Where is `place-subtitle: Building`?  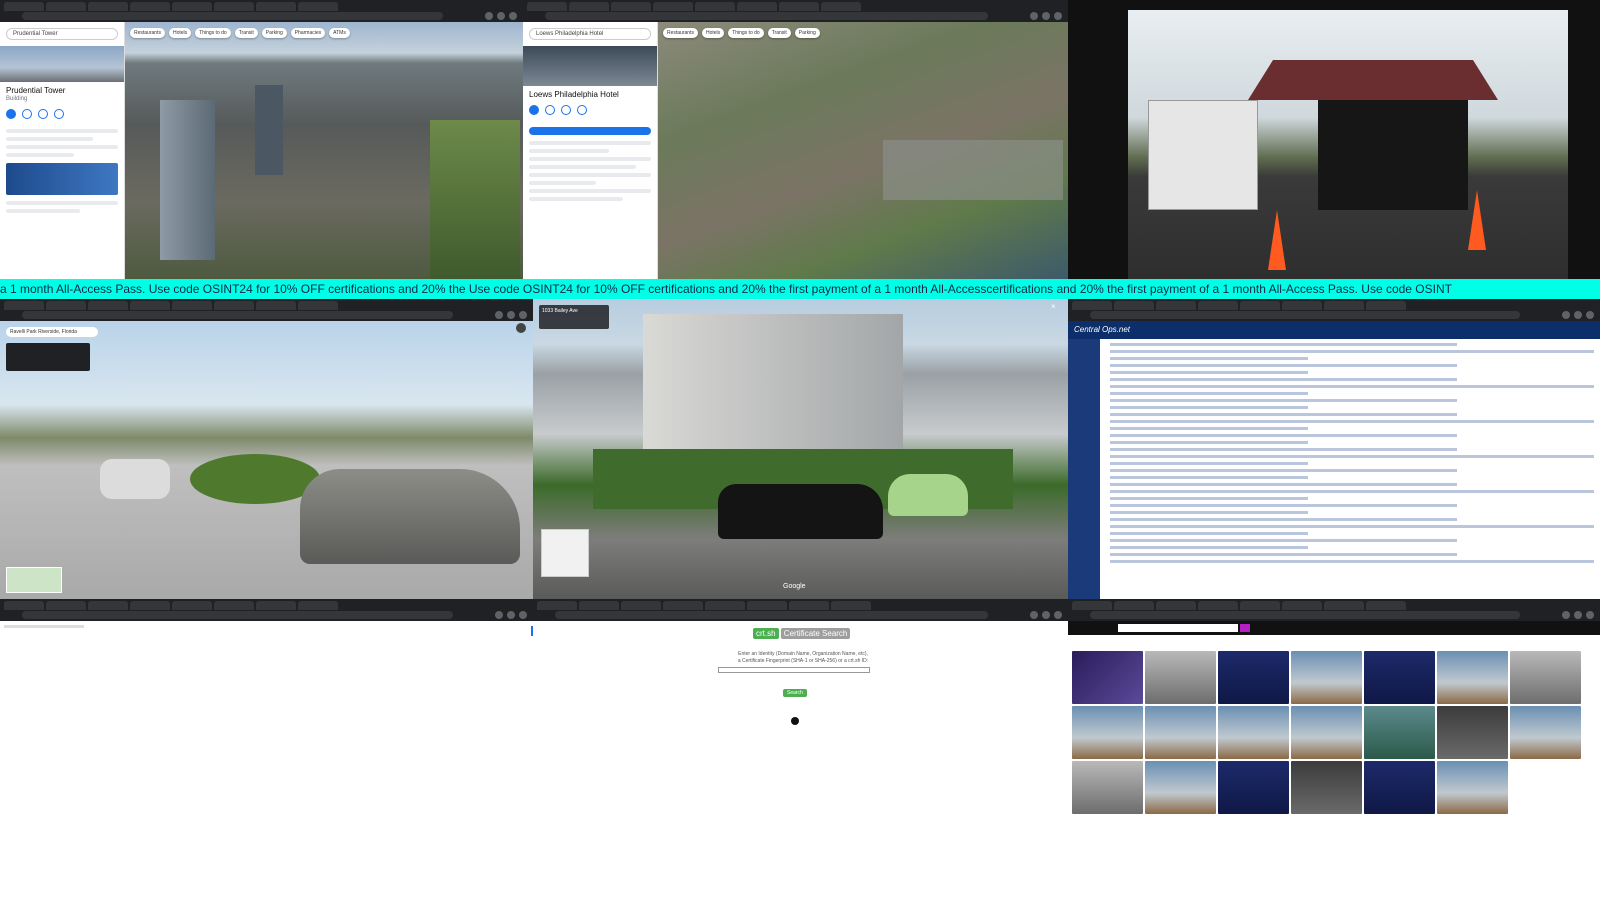 place-subtitle: Building is located at coordinates (17, 99).